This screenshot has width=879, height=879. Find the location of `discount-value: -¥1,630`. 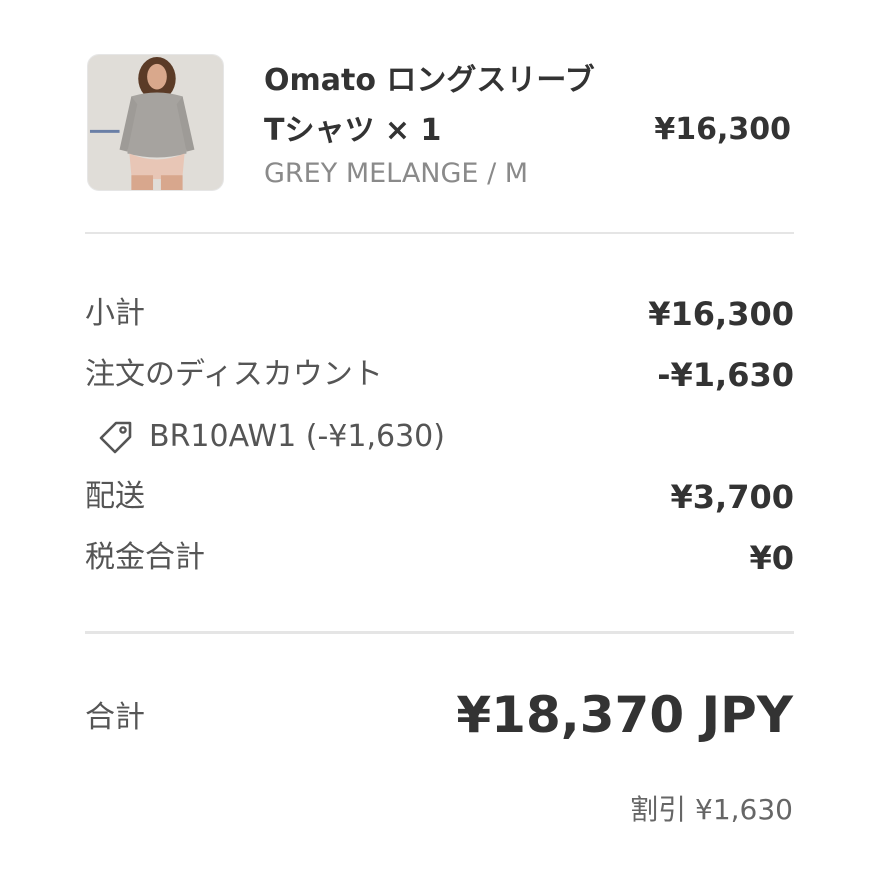

discount-value: -¥1,630 is located at coordinates (725, 375).